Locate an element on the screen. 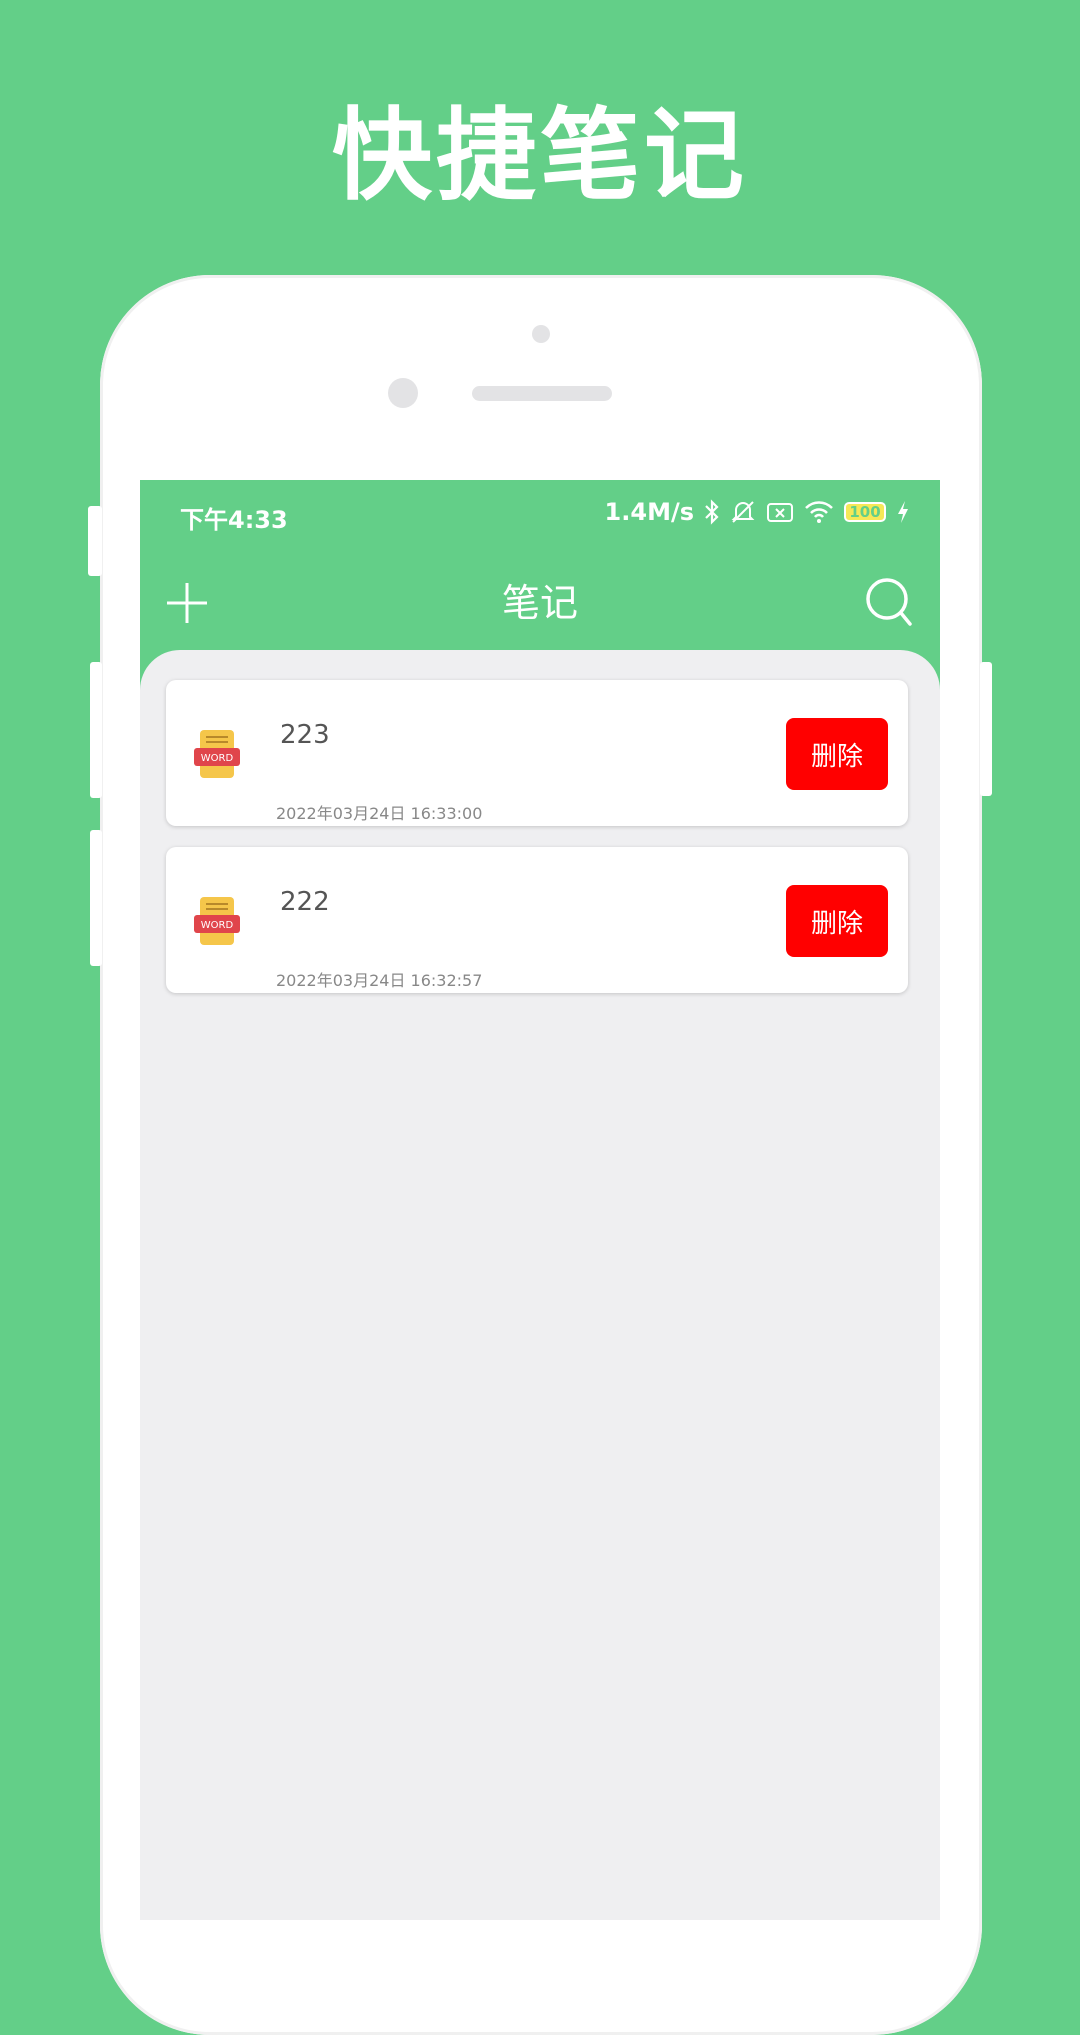  note-date: 2022年03月24日 16:33:00 is located at coordinates (379, 813).